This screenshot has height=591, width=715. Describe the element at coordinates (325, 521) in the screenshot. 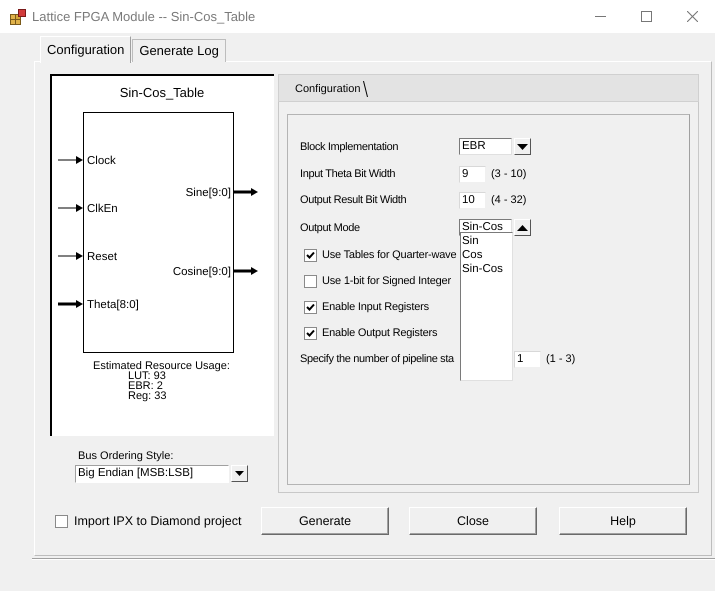

I see `dialog-button: Generate` at that location.